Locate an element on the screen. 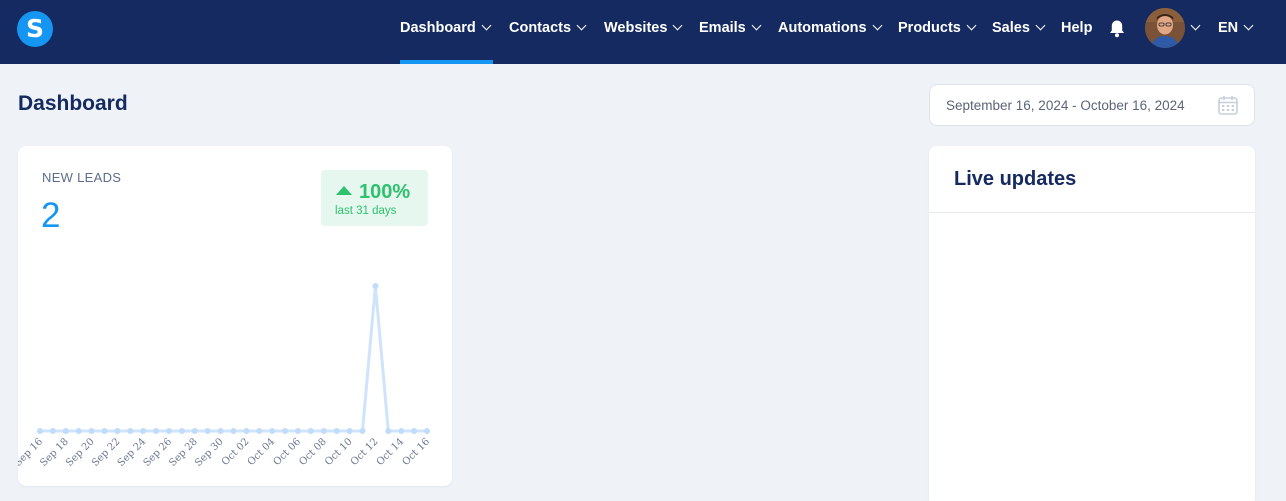 The height and width of the screenshot is (501, 1286). nav-automations: Automations is located at coordinates (830, 32).